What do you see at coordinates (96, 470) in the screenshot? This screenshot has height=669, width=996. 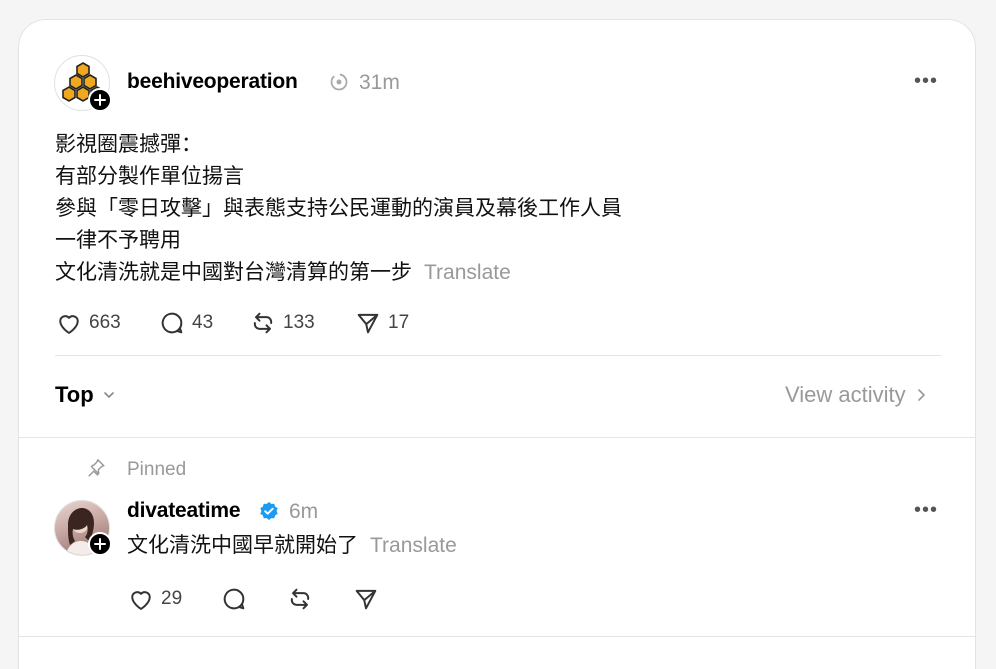 I see `pin-icon` at bounding box center [96, 470].